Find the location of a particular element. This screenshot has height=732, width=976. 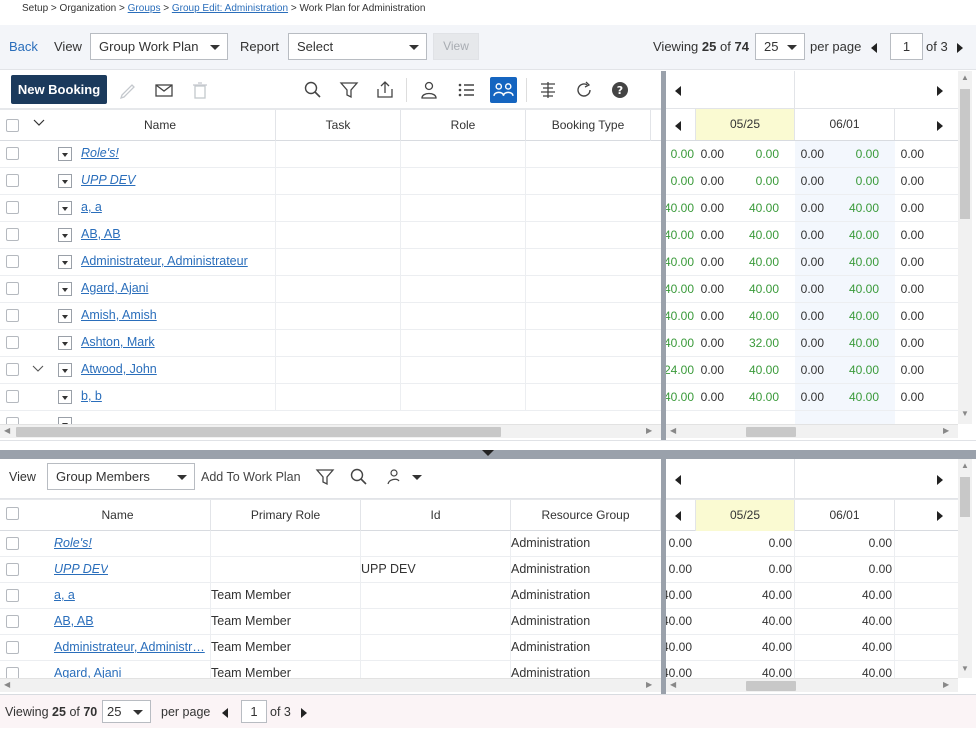

top-grid-hscroll: ◀ ▶ is located at coordinates (330, 431).